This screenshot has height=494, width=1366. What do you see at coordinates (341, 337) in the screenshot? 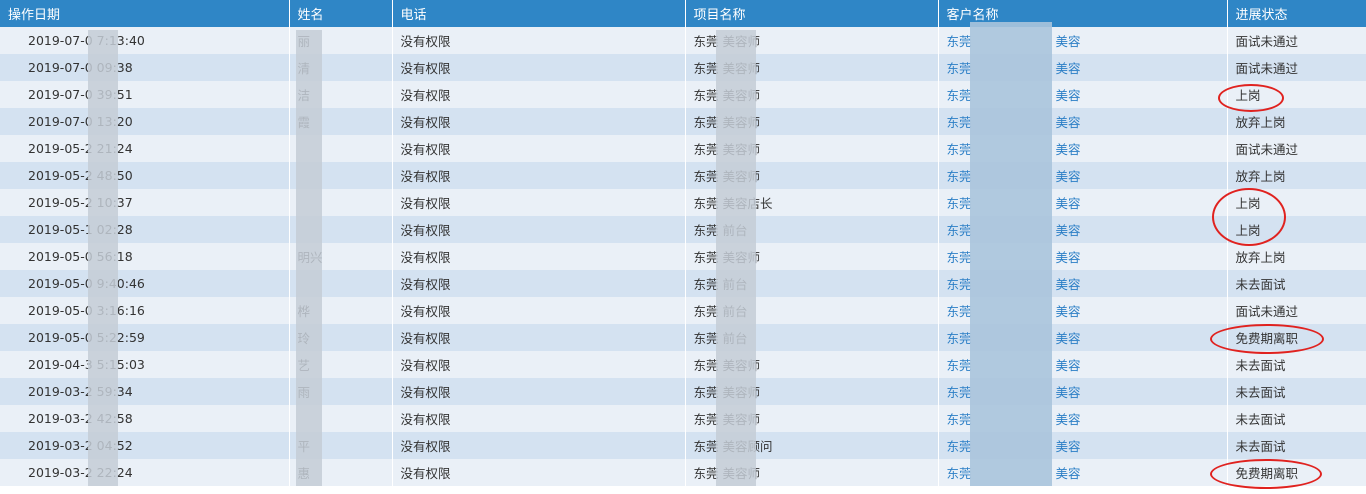
I see `cell-name: 玲` at bounding box center [341, 337].